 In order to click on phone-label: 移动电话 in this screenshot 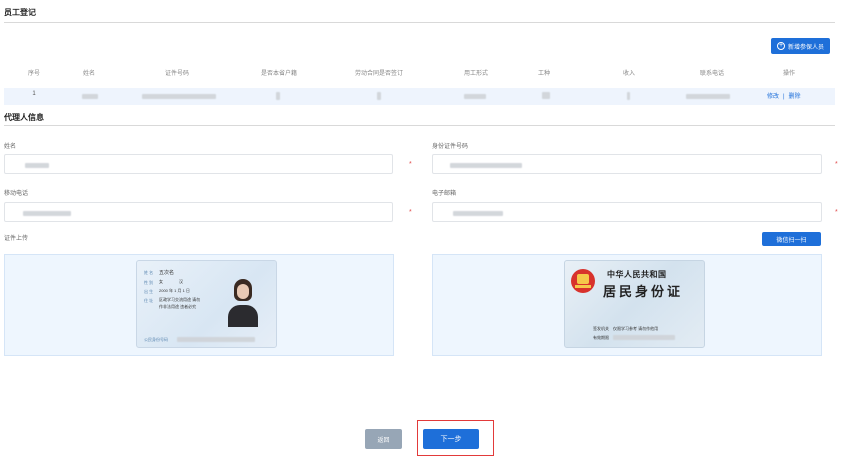, I will do `click(16, 194)`.